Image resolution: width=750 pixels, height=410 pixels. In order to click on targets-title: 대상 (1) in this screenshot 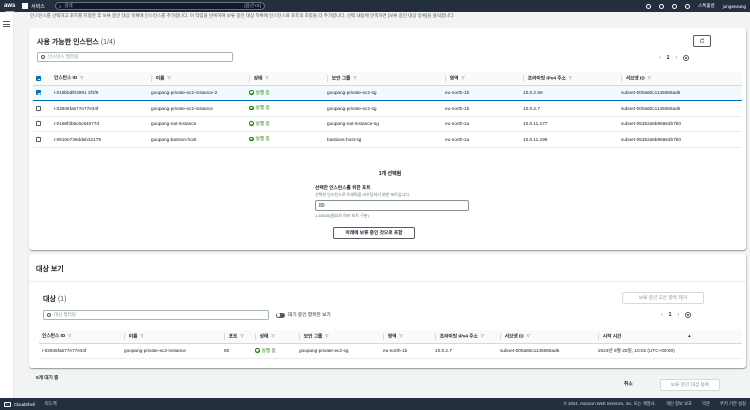, I will do `click(55, 299)`.